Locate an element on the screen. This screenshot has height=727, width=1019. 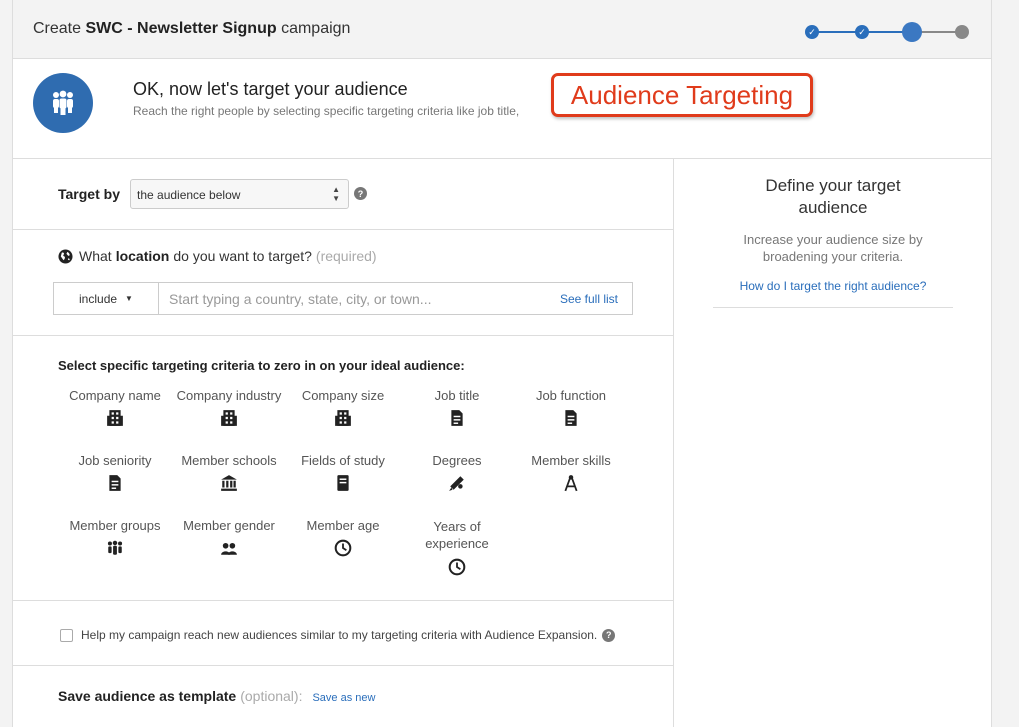
include-dropdown: include ▼ is located at coordinates (106, 298).